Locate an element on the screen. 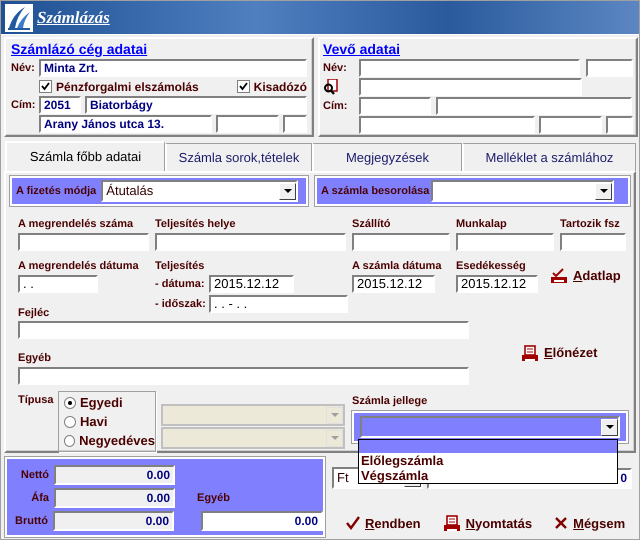 Image resolution: width=640 pixels, height=540 pixels. field-label: Nettó is located at coordinates (34, 475).